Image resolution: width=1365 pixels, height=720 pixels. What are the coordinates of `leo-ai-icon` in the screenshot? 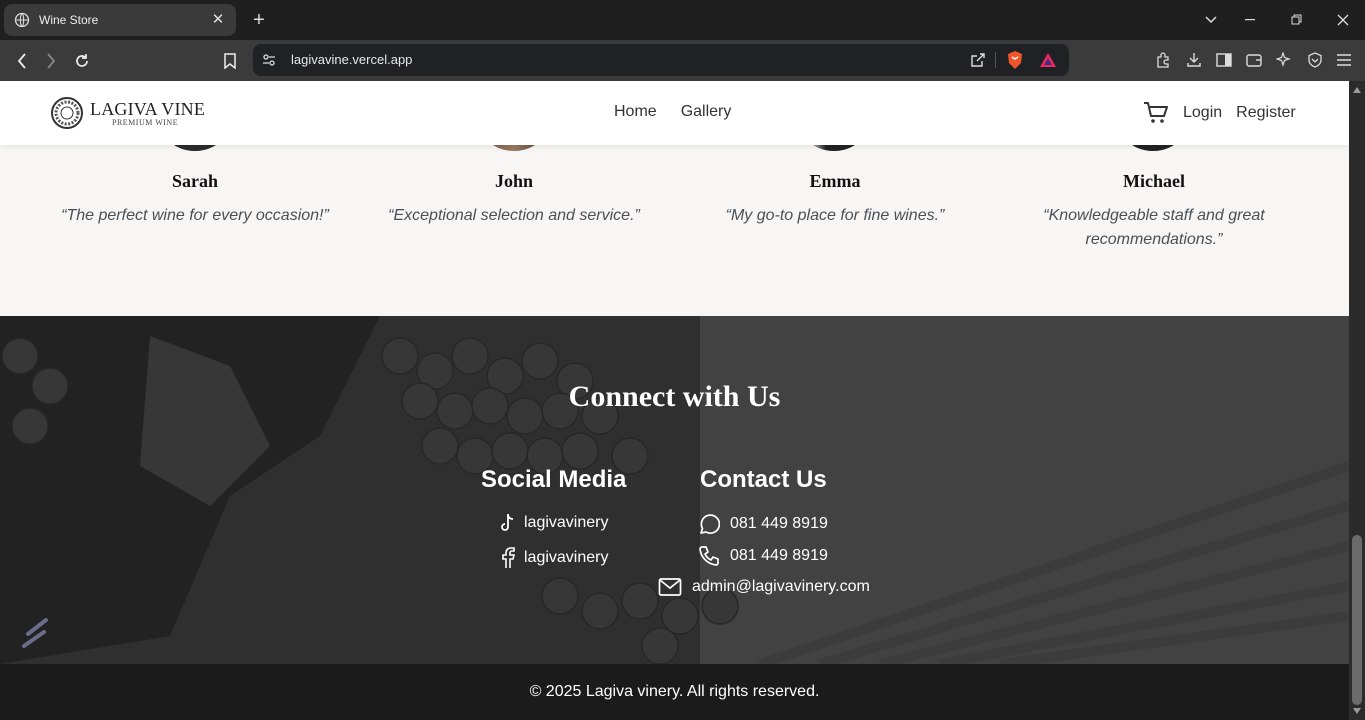 It's located at (1284, 60).